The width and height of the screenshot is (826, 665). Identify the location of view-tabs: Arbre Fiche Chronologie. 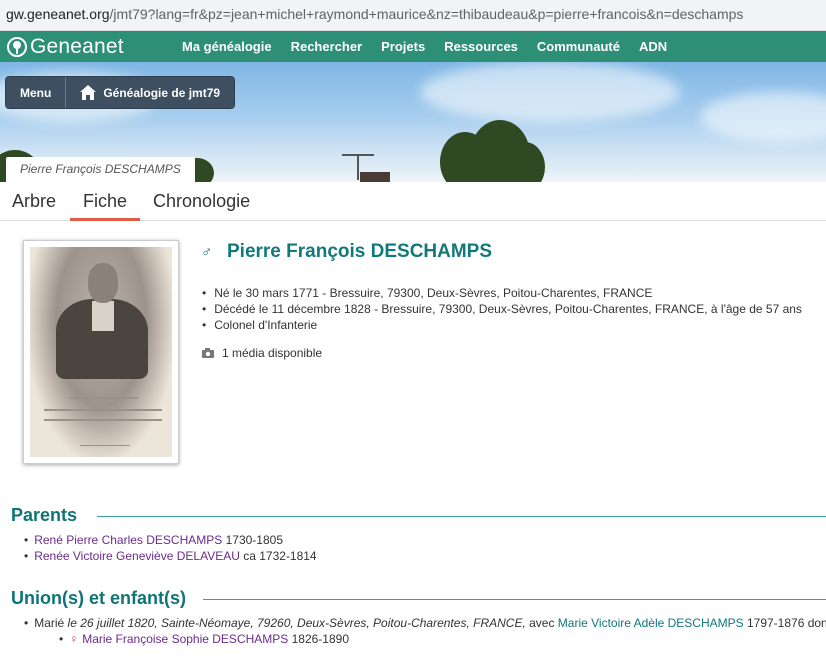
(413, 201).